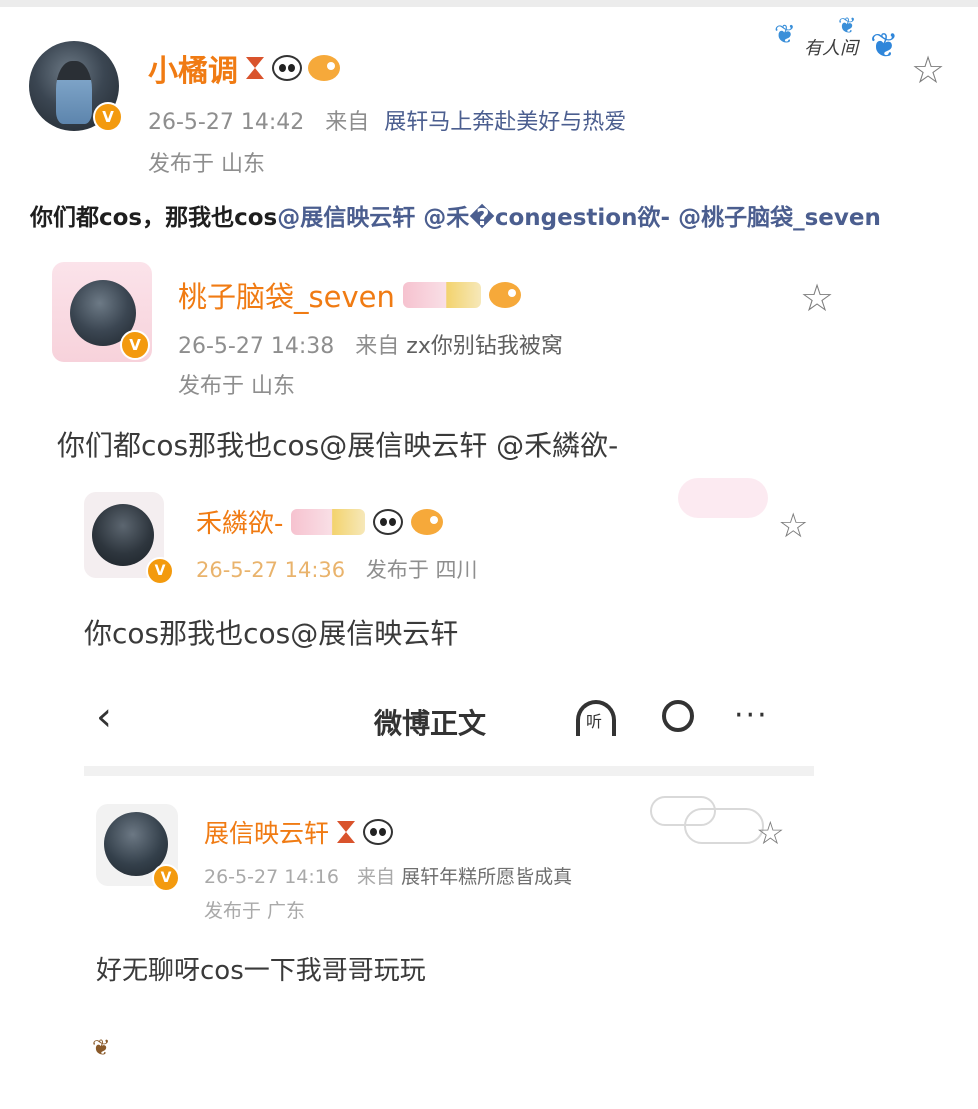 Image resolution: width=978 pixels, height=1109 pixels. I want to click on watermark: ❦ ❦ ❦ 有人间, so click(849, 41).